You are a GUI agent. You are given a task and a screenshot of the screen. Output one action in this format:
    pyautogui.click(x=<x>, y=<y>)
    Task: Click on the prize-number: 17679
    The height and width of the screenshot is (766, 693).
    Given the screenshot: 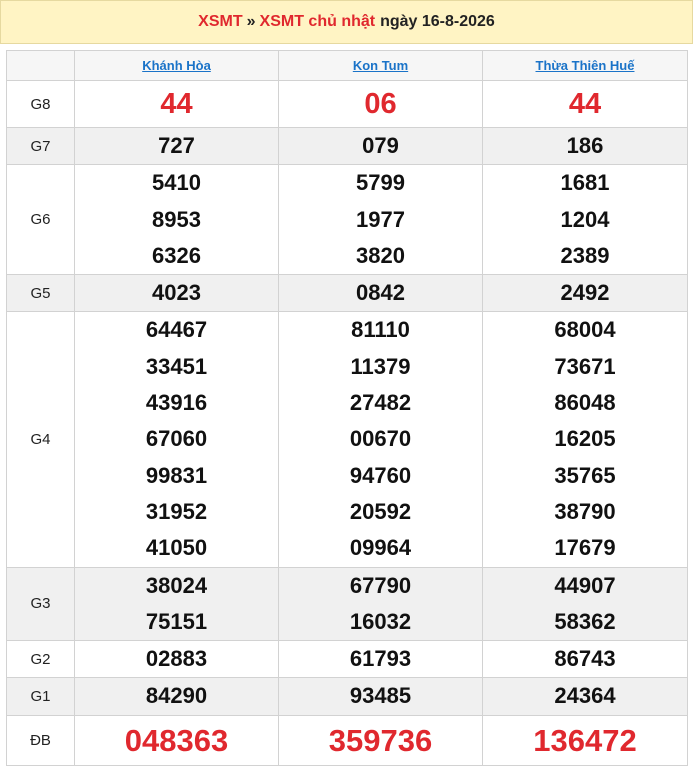 What is the action you would take?
    pyautogui.click(x=585, y=548)
    